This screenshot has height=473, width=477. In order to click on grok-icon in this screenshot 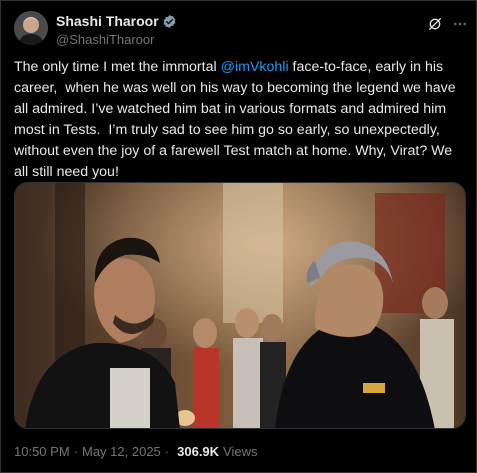, I will do `click(435, 24)`.